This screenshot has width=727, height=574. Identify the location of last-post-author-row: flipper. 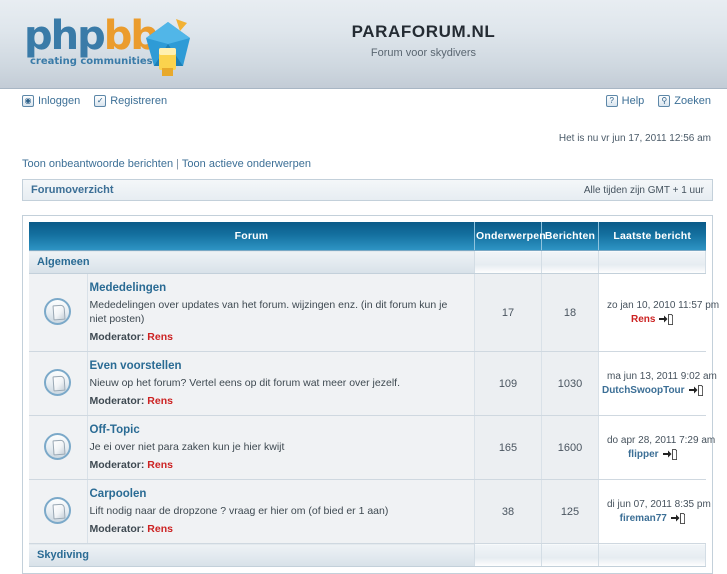
(652, 454).